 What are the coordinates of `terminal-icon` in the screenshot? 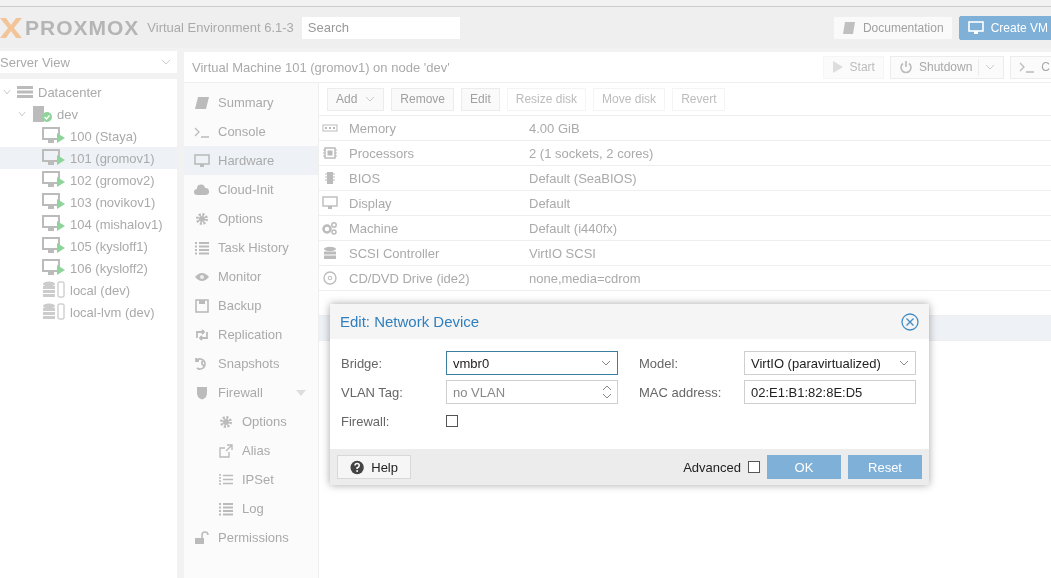 It's located at (1027, 67).